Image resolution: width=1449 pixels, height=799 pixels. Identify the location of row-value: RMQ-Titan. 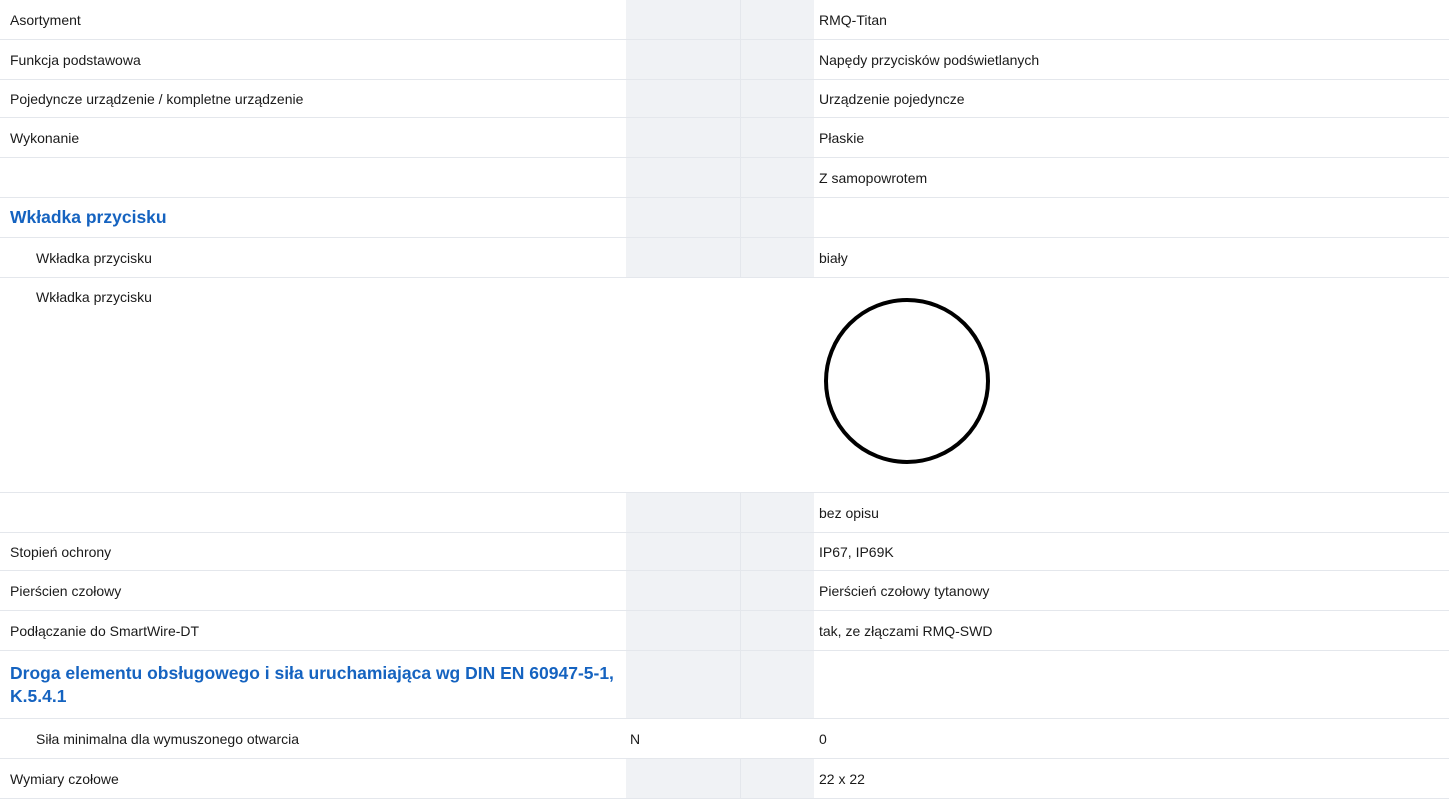
(853, 19).